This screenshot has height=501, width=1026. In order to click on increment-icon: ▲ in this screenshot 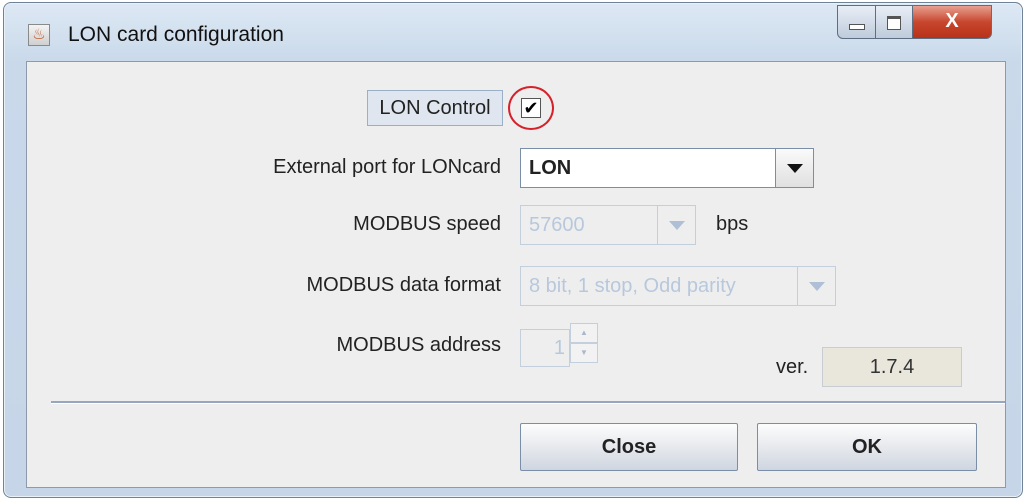, I will do `click(584, 333)`.